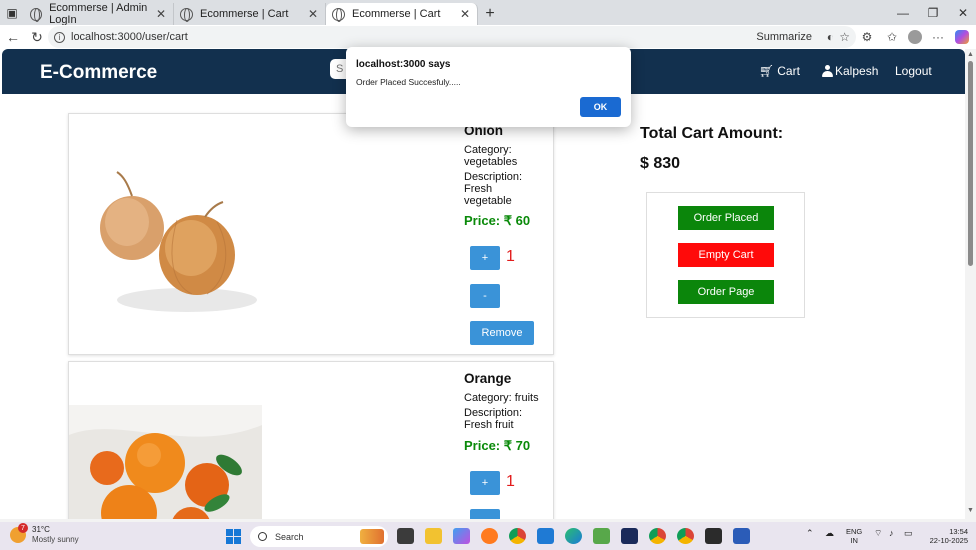 The width and height of the screenshot is (976, 550). Describe the element at coordinates (908, 533) in the screenshot. I see `battery-icon: ▭` at that location.